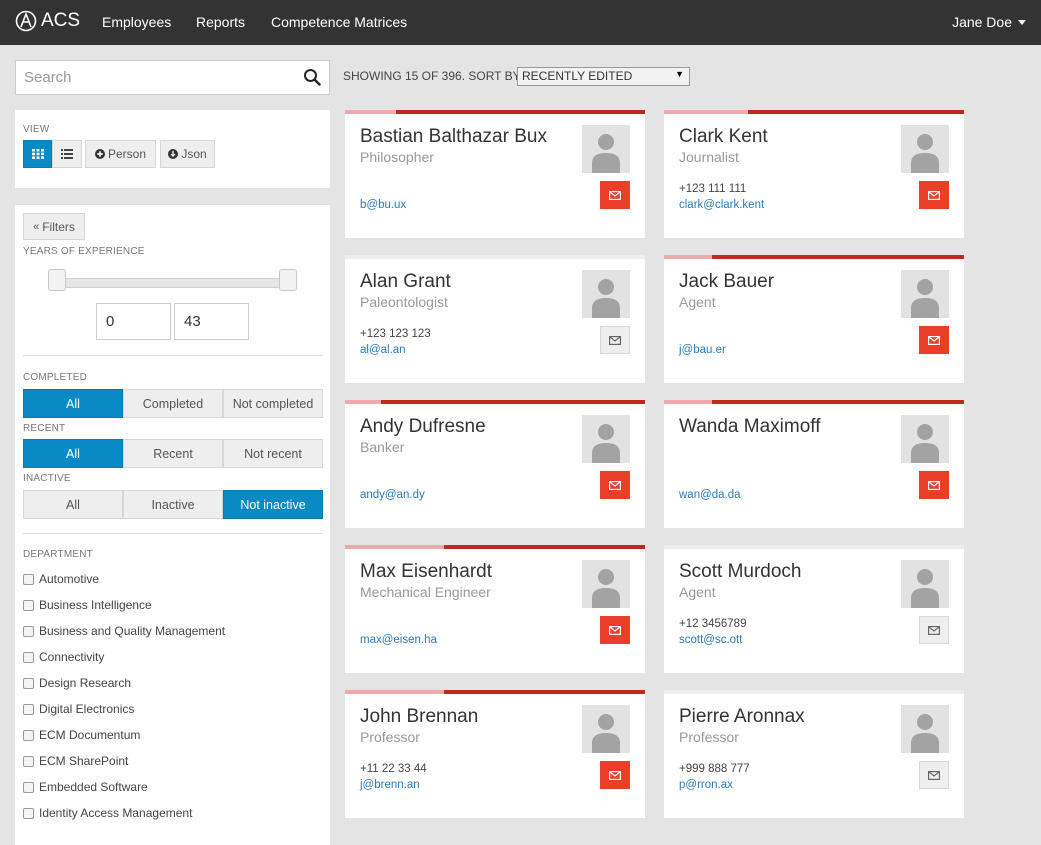 The height and width of the screenshot is (845, 1041). What do you see at coordinates (495, 464) in the screenshot?
I see `employee-card: Andy Dufresne Banker andy@an.dy` at bounding box center [495, 464].